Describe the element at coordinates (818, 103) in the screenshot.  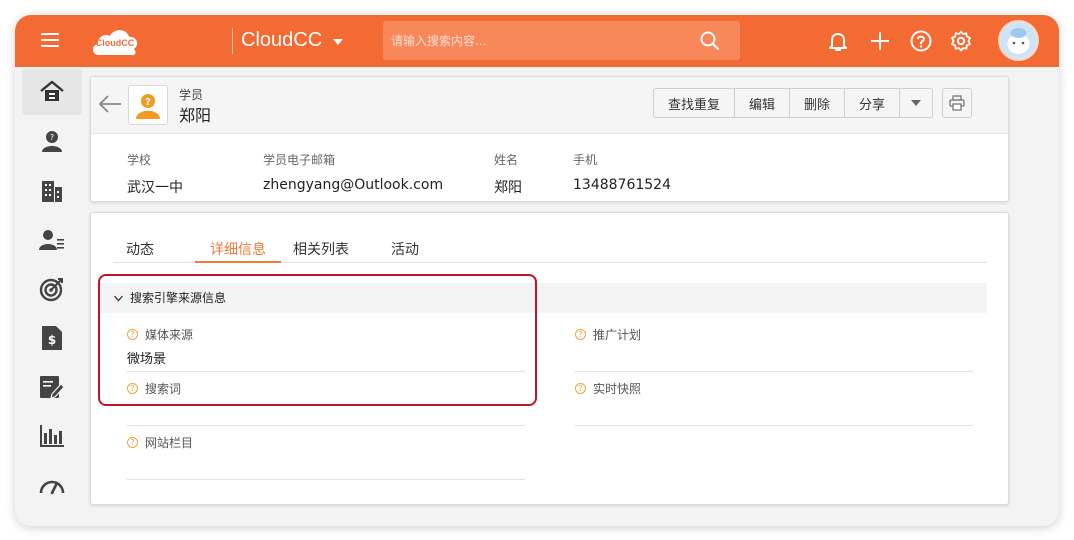
I see `delete-button: 删除` at that location.